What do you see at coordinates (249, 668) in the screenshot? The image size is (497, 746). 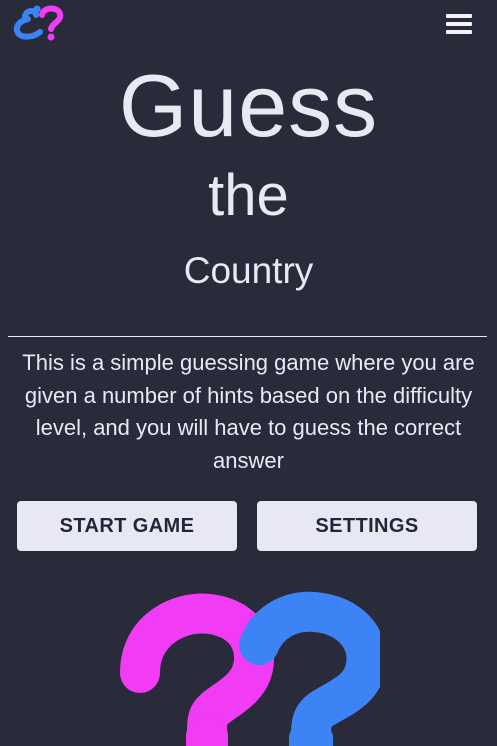 I see `question-marks-icon` at bounding box center [249, 668].